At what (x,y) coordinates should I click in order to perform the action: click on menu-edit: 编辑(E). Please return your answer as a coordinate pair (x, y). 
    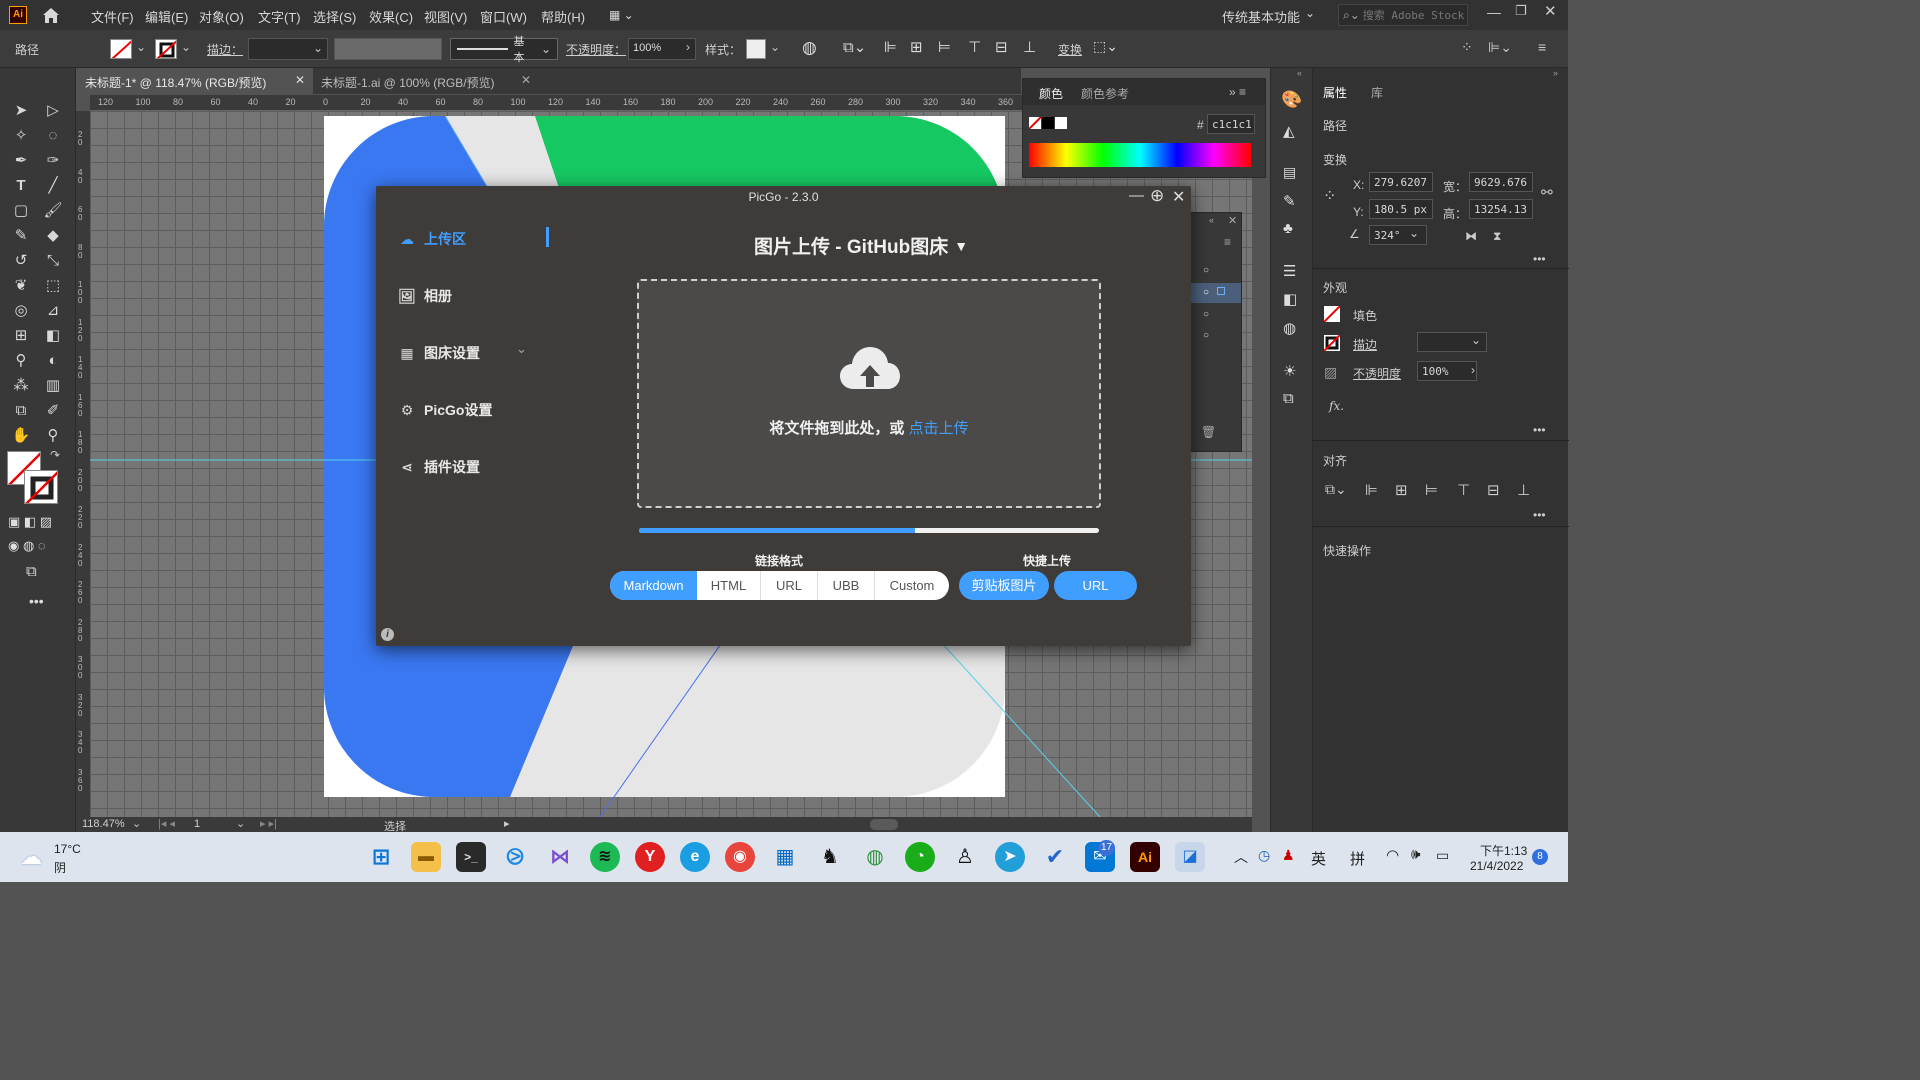
    Looking at the image, I should click on (166, 16).